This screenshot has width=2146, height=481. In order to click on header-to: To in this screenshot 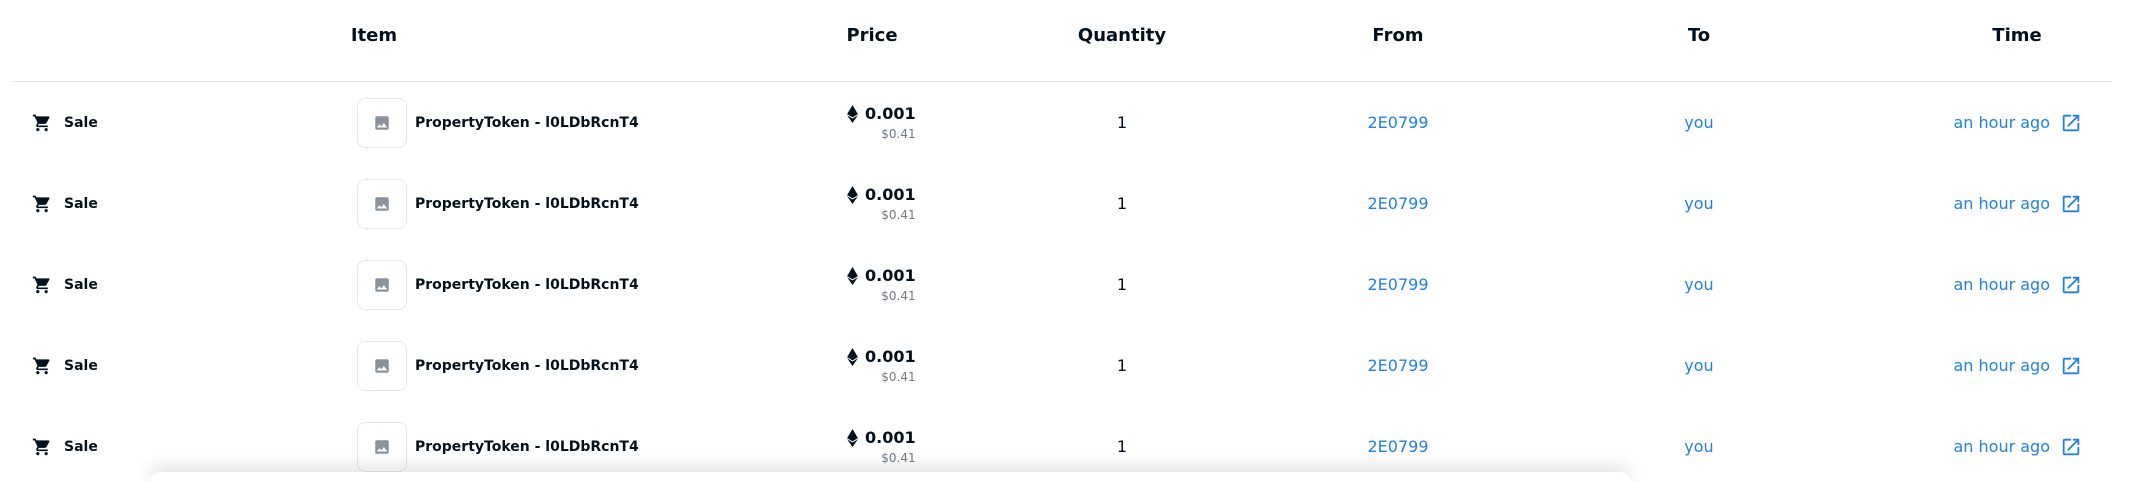, I will do `click(1699, 35)`.